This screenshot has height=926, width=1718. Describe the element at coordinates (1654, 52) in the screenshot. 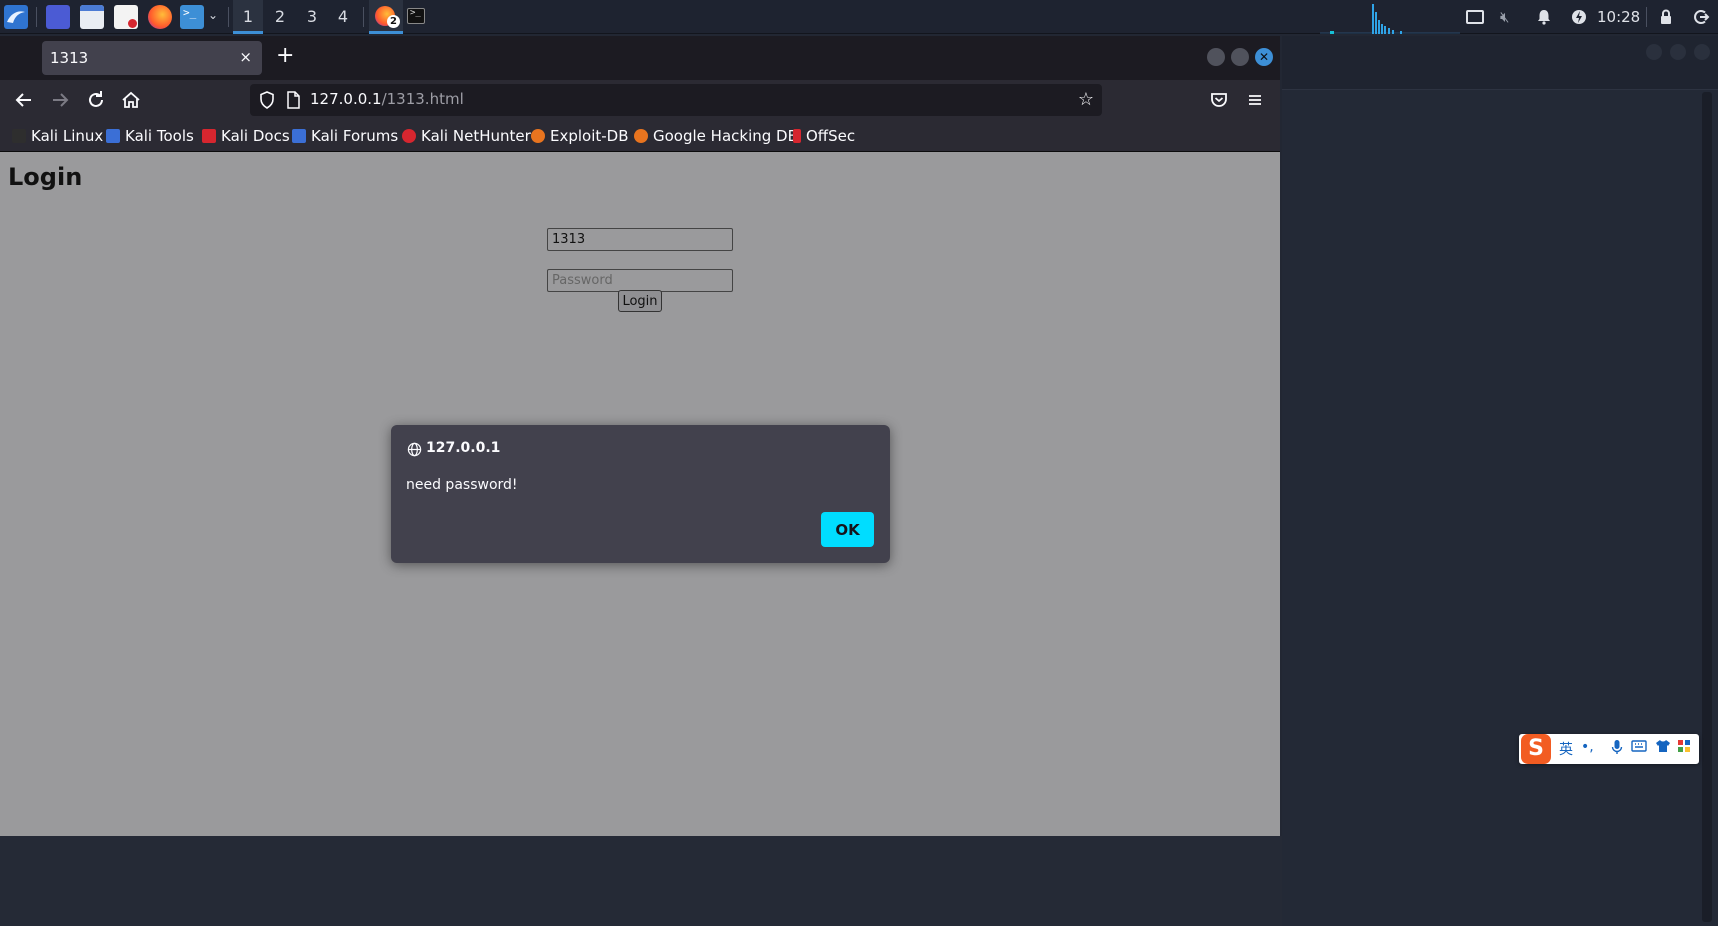

I see `minimize-icon` at that location.